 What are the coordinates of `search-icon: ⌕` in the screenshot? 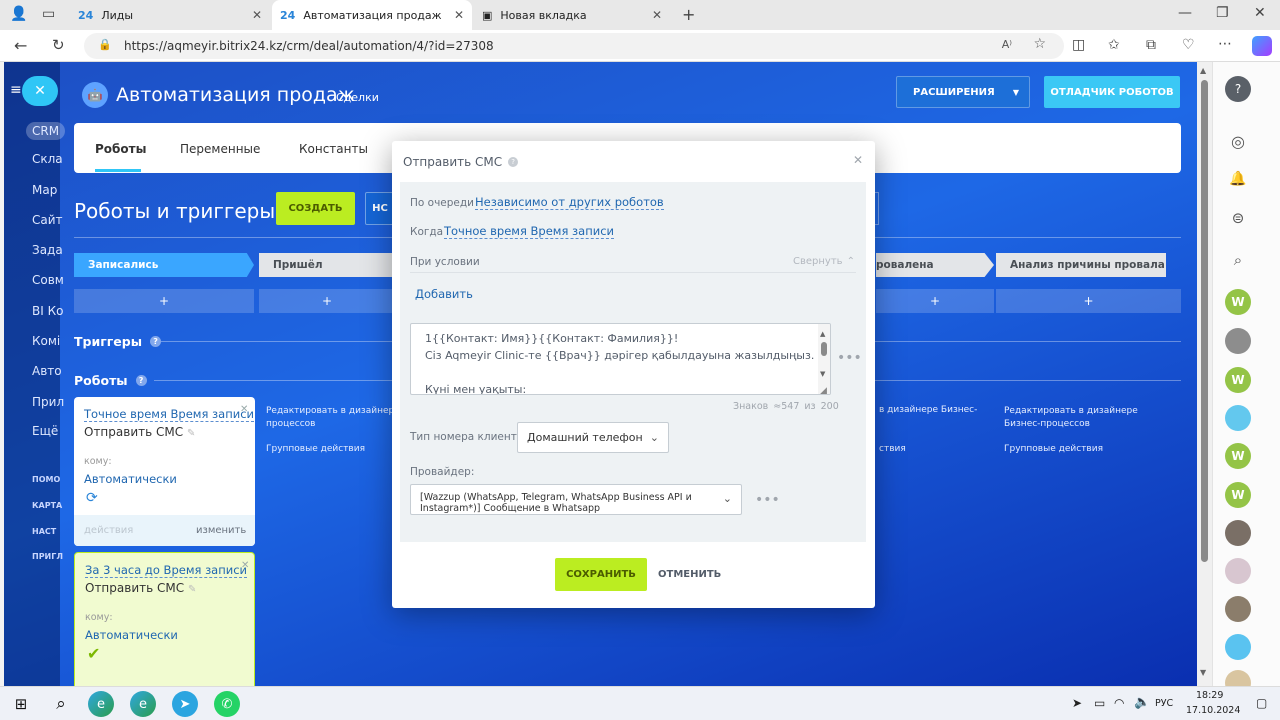 It's located at (61, 704).